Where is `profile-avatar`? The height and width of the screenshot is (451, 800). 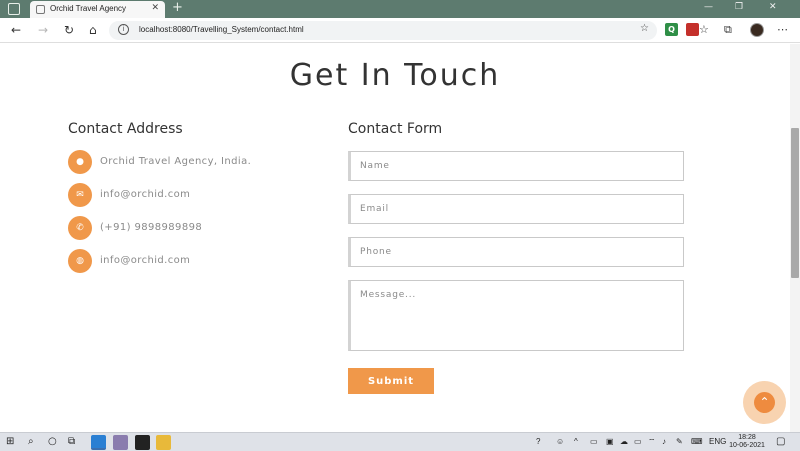
profile-avatar is located at coordinates (757, 30).